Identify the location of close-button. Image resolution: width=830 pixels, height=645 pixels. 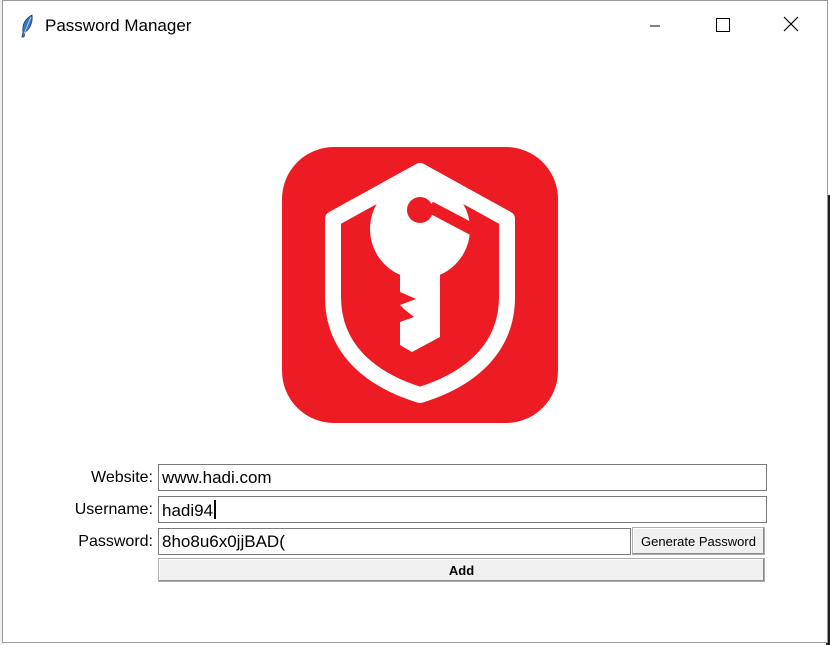
(791, 26).